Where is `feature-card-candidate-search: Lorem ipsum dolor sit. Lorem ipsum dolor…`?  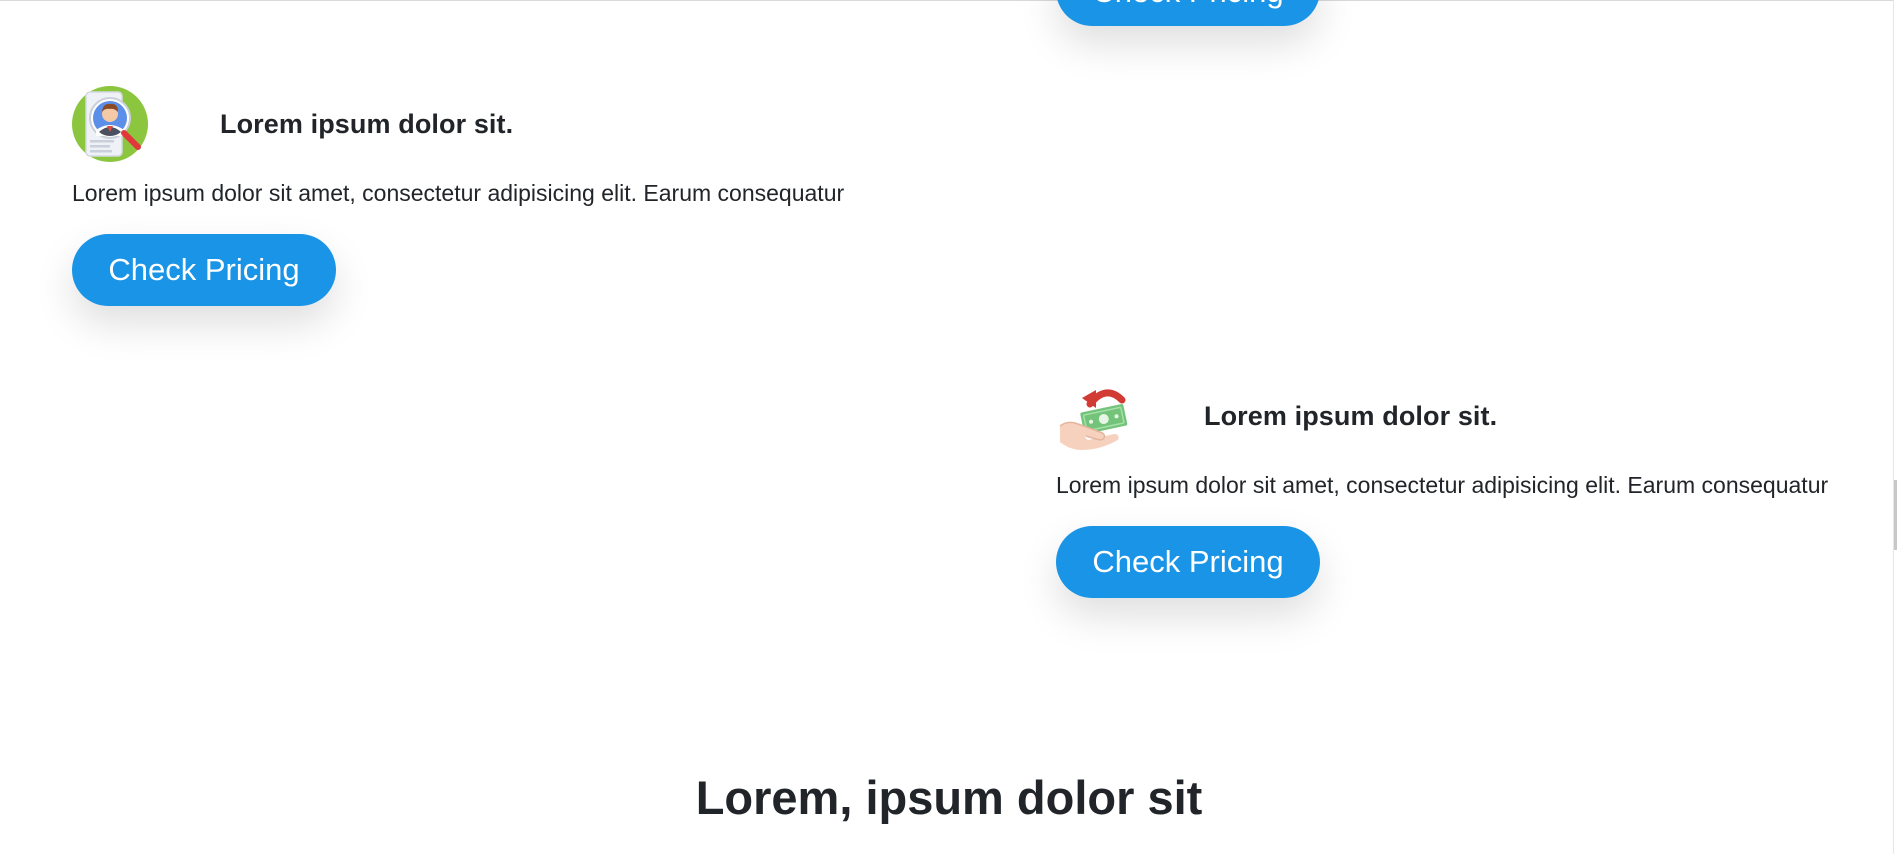
feature-card-candidate-search: Lorem ipsum dolor sit. Lorem ipsum dolor… is located at coordinates (502, 195).